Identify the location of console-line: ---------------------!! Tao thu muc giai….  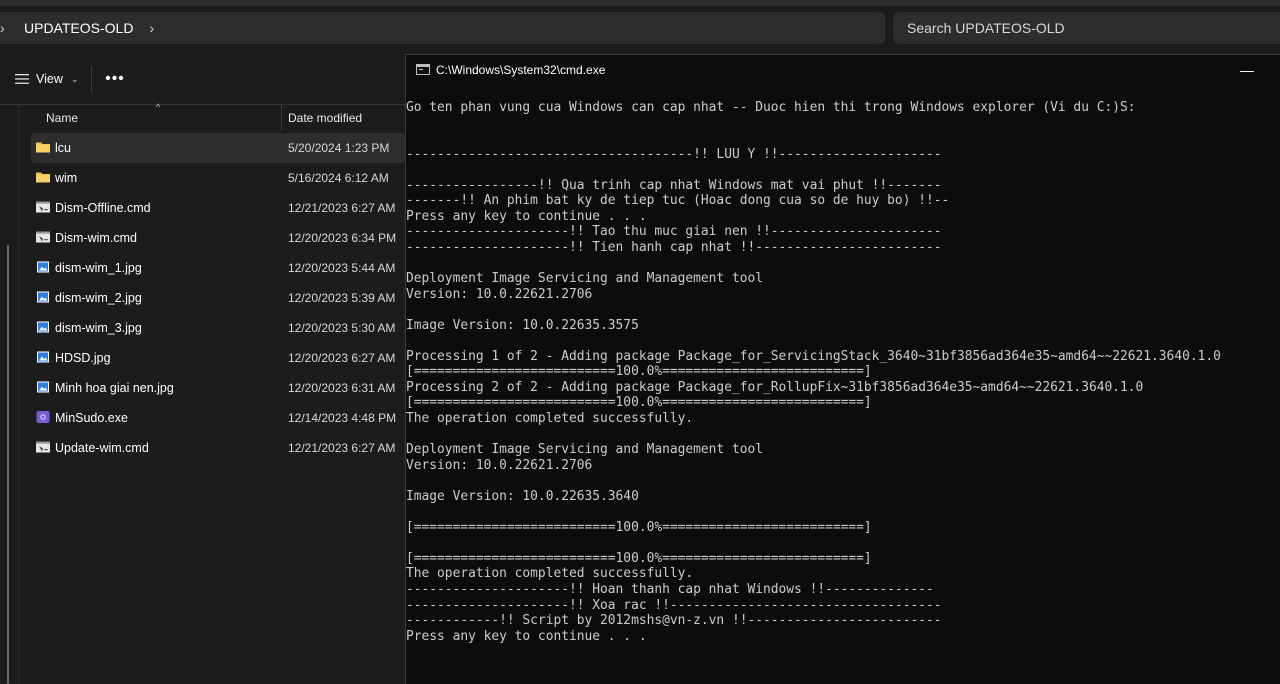
(674, 232).